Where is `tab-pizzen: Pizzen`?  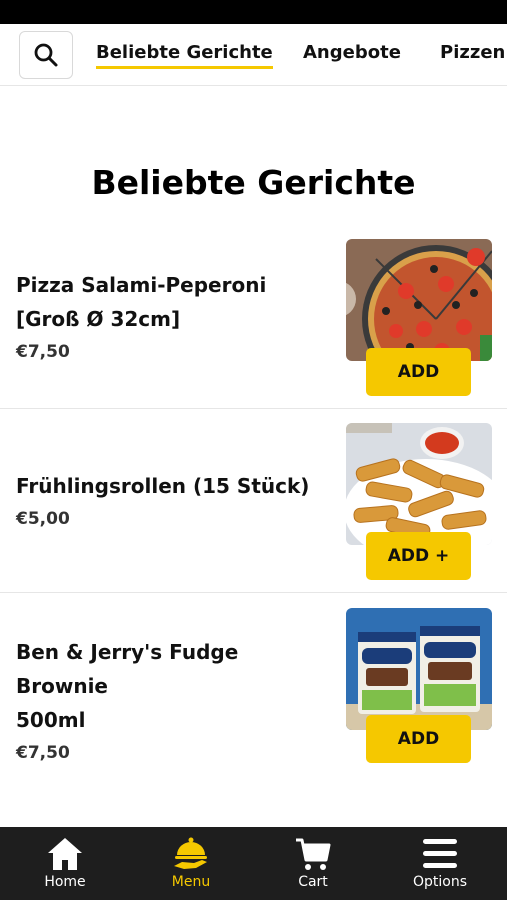 tab-pizzen: Pizzen is located at coordinates (472, 52).